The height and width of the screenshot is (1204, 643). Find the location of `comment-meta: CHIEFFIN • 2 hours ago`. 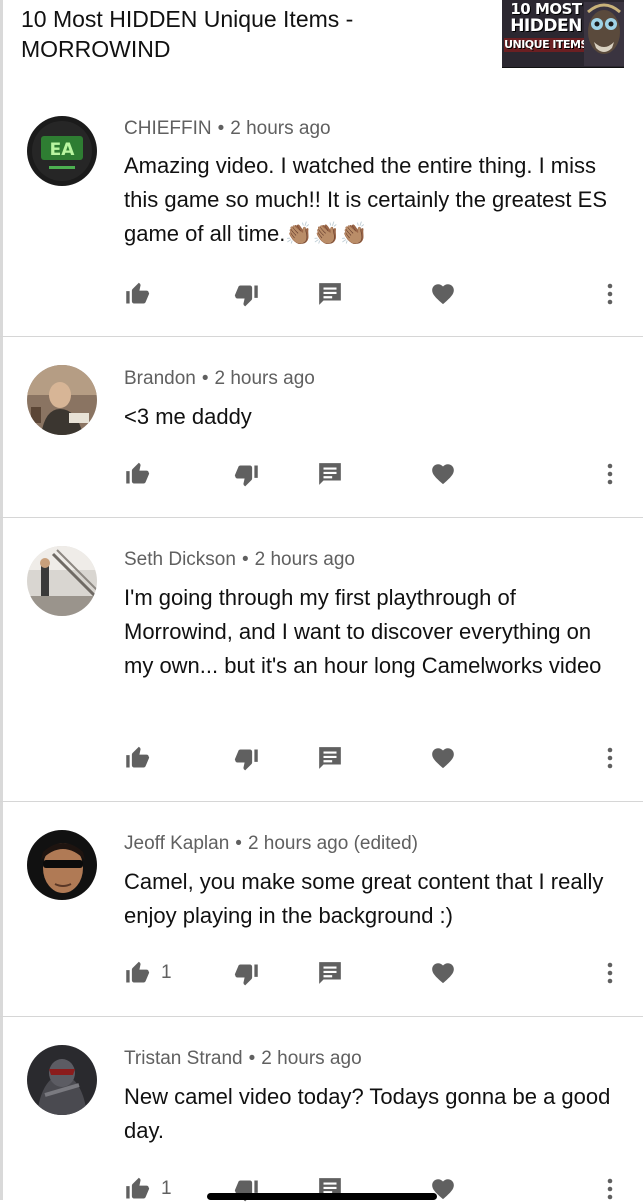

comment-meta: CHIEFFIN • 2 hours ago is located at coordinates (227, 129).